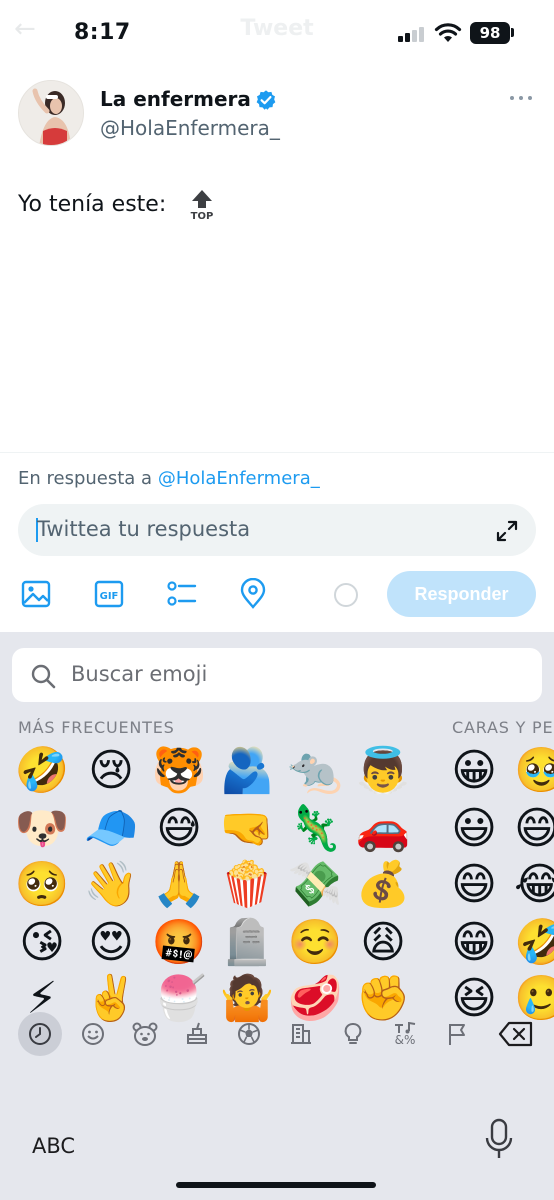  I want to click on tweet-text: Yo tenía este:, so click(92, 204).